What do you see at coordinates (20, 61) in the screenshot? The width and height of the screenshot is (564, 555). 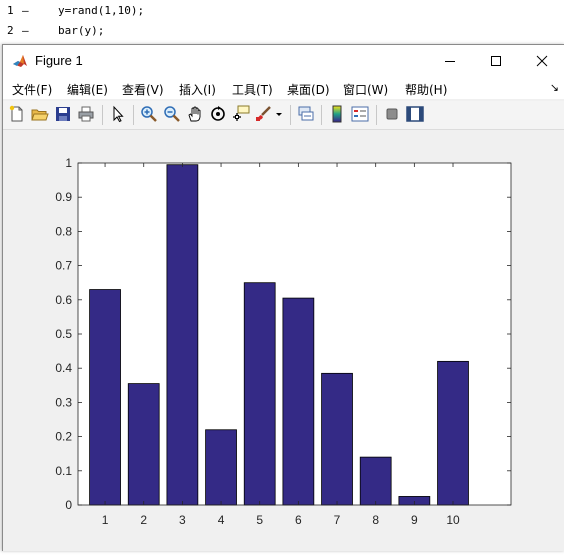 I see `matlab-logo-icon` at bounding box center [20, 61].